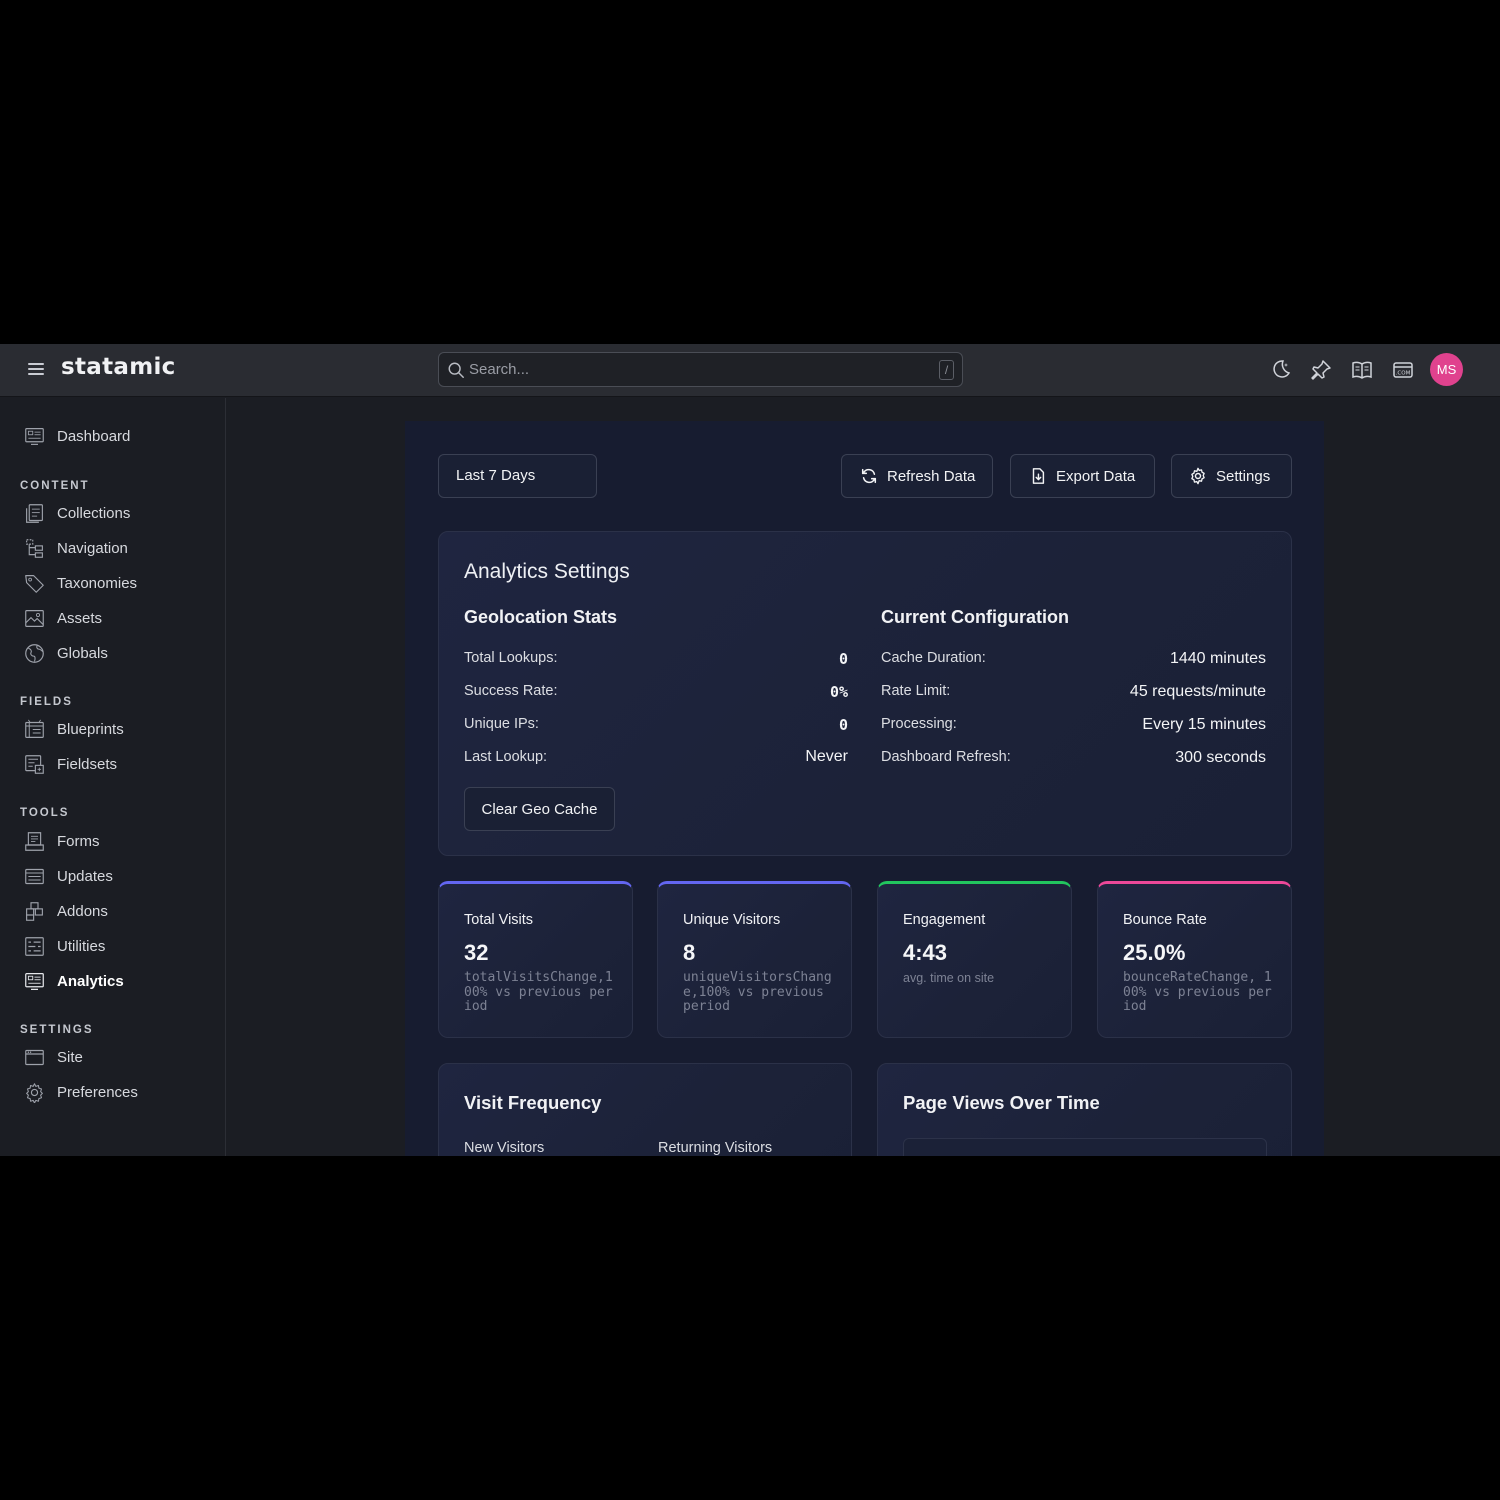  I want to click on search-input, so click(699, 369).